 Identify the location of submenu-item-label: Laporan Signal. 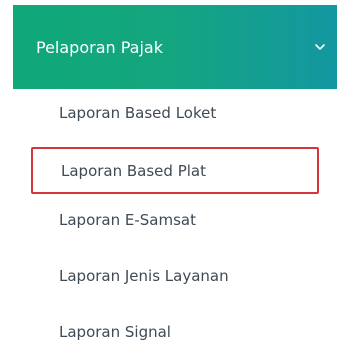
(115, 331).